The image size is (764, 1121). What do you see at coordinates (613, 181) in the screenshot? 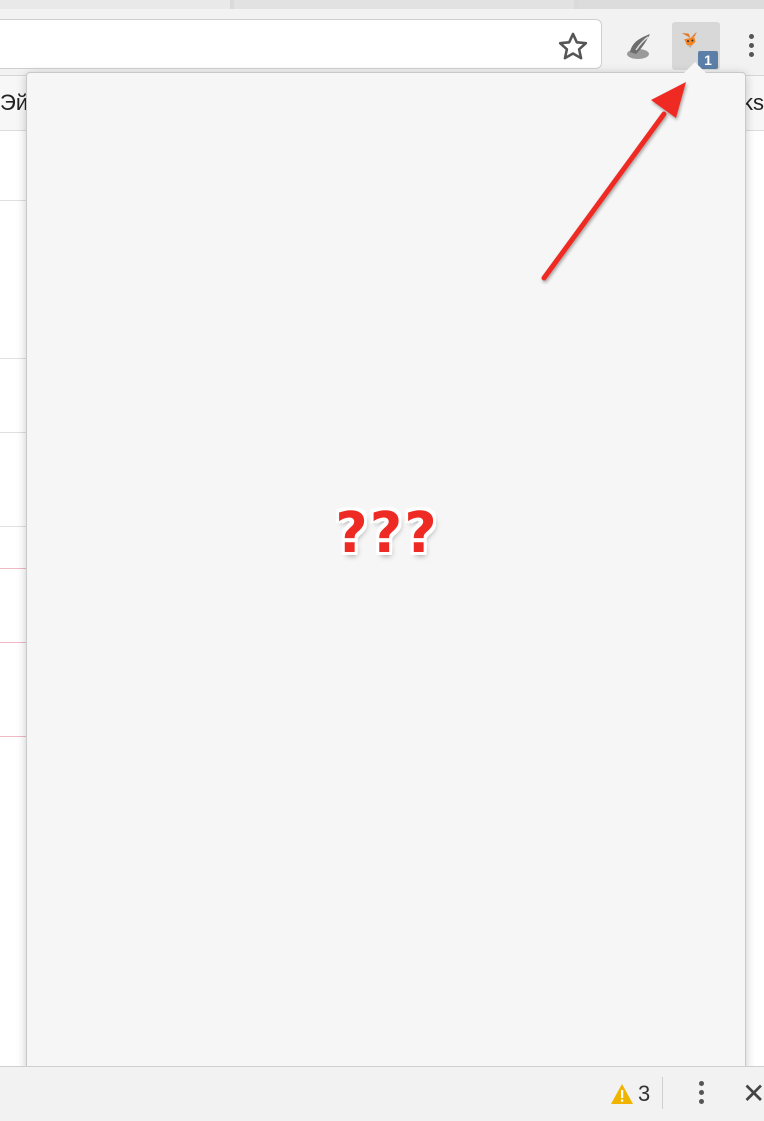
I see `annotation-arrow` at bounding box center [613, 181].